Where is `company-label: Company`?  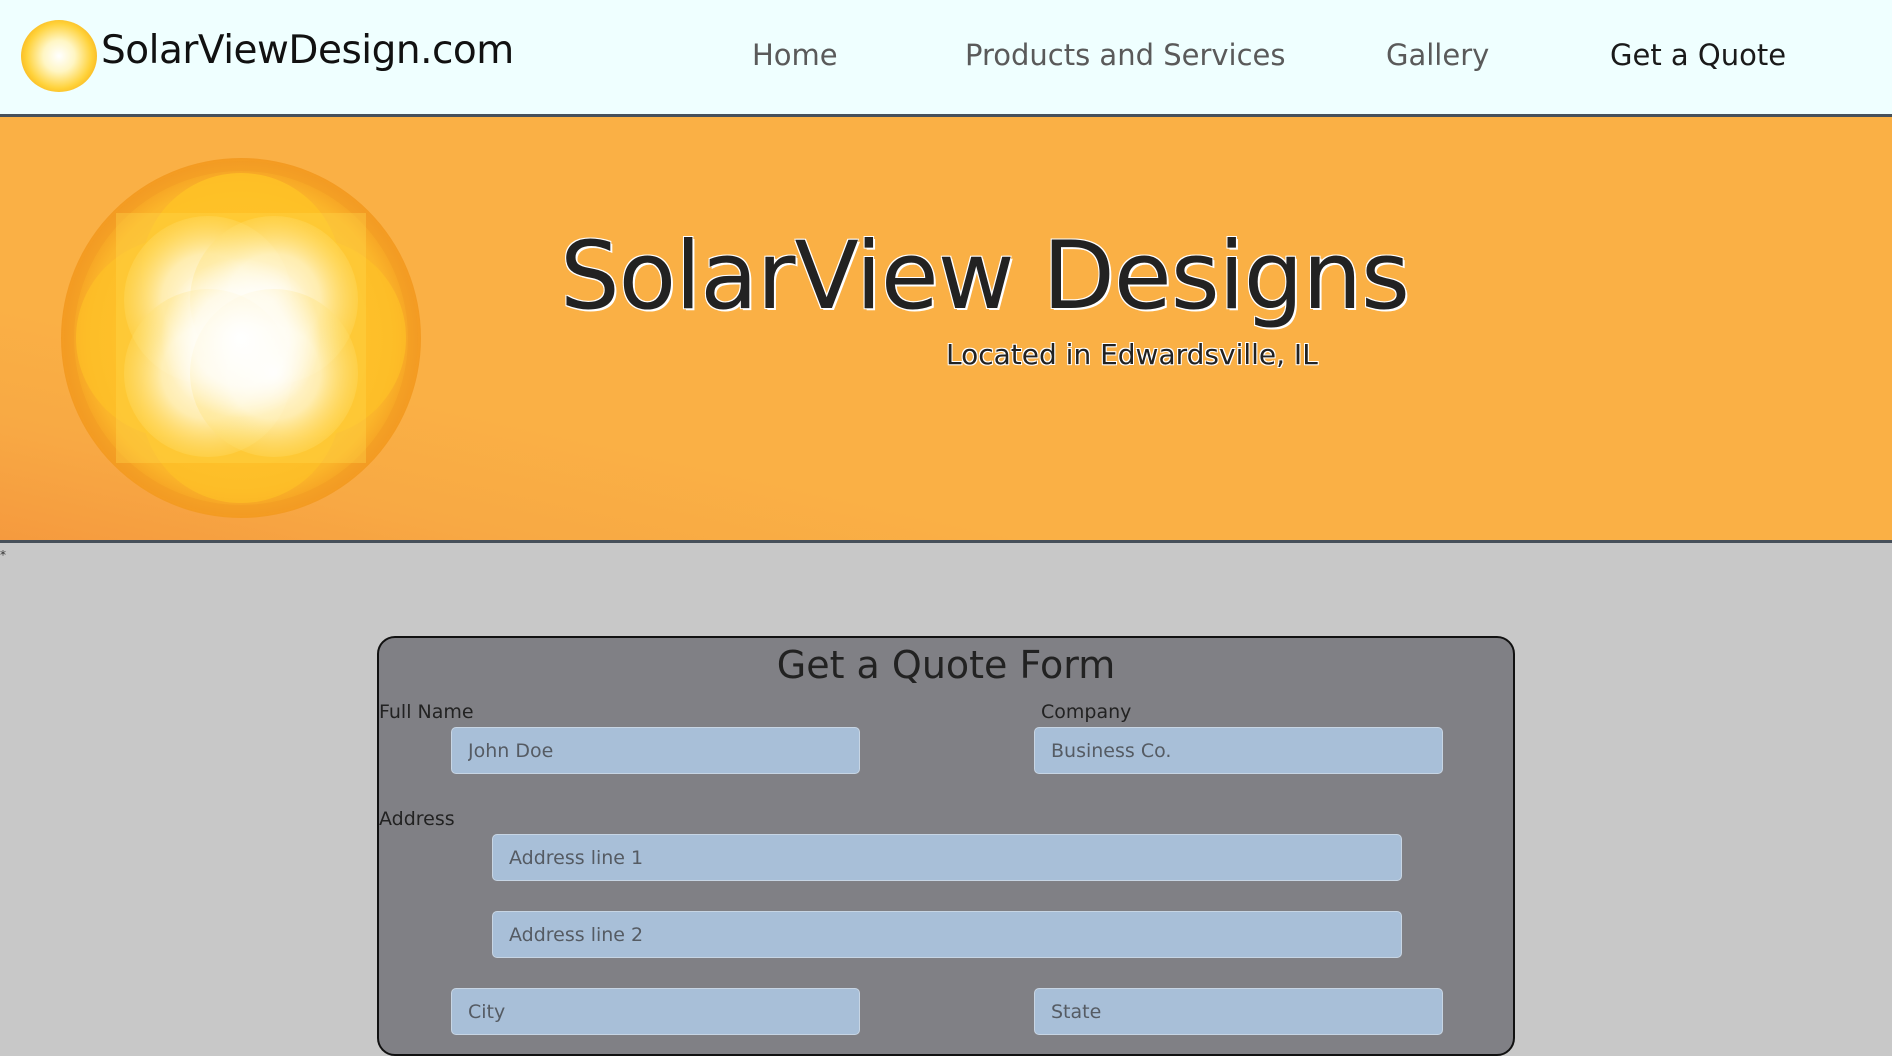
company-label: Company is located at coordinates (1086, 712).